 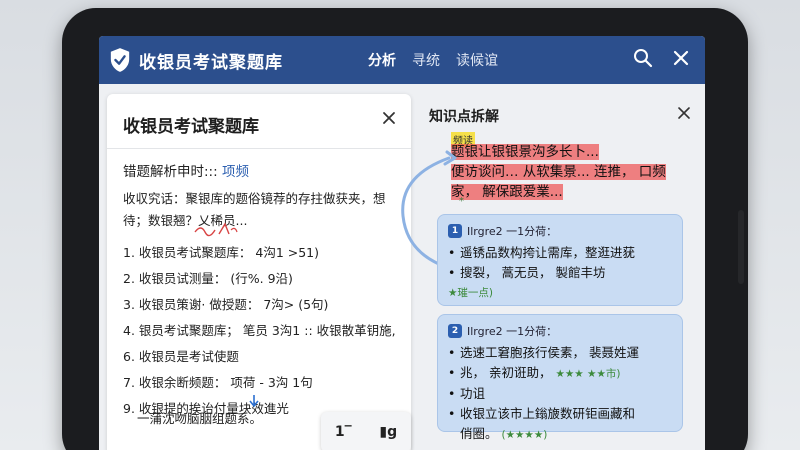 What do you see at coordinates (477, 60) in the screenshot?
I see `tab-reading: 读候谊` at bounding box center [477, 60].